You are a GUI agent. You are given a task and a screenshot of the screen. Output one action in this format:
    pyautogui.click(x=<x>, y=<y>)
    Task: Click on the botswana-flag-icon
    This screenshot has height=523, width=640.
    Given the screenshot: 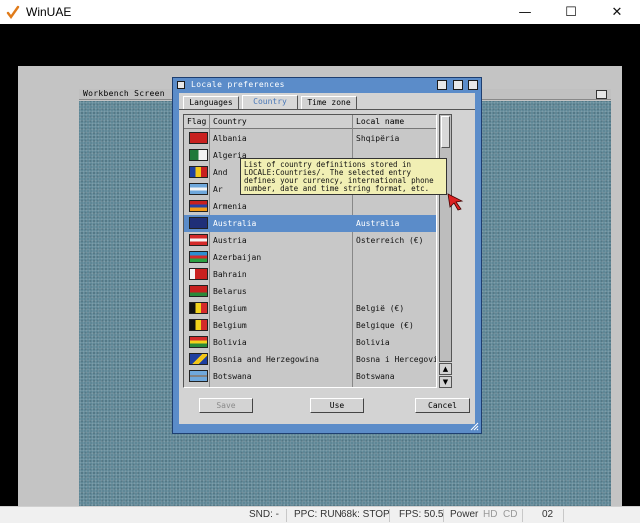 What is the action you would take?
    pyautogui.click(x=198, y=376)
    